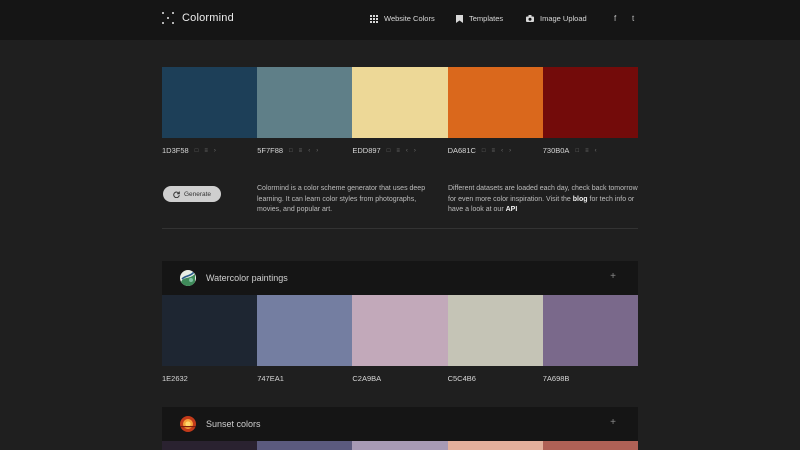  What do you see at coordinates (556, 378) in the screenshot?
I see `swatch-code: 7A698B` at bounding box center [556, 378].